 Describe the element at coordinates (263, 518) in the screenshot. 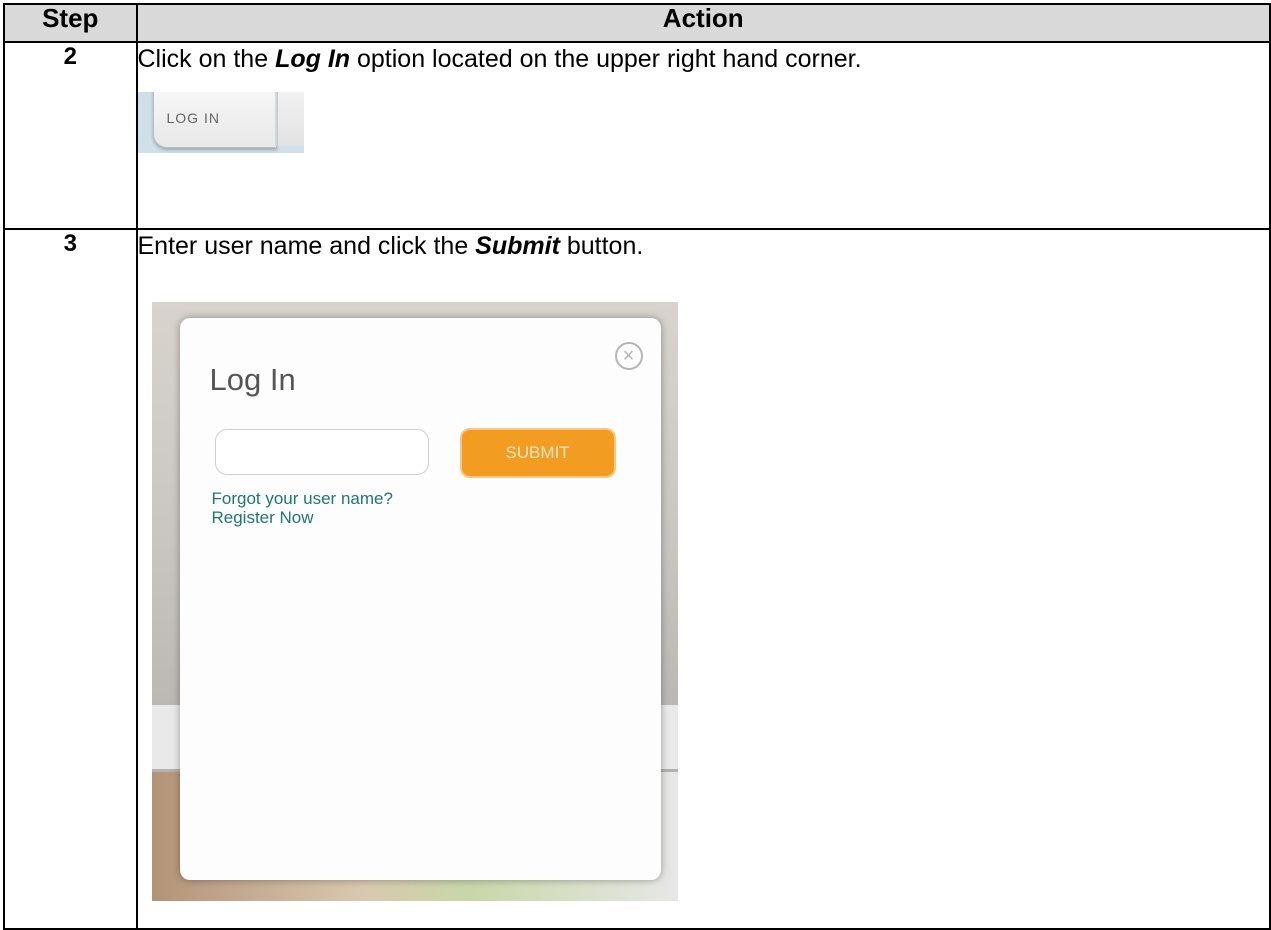

I see `register-now-link: Register Now` at that location.